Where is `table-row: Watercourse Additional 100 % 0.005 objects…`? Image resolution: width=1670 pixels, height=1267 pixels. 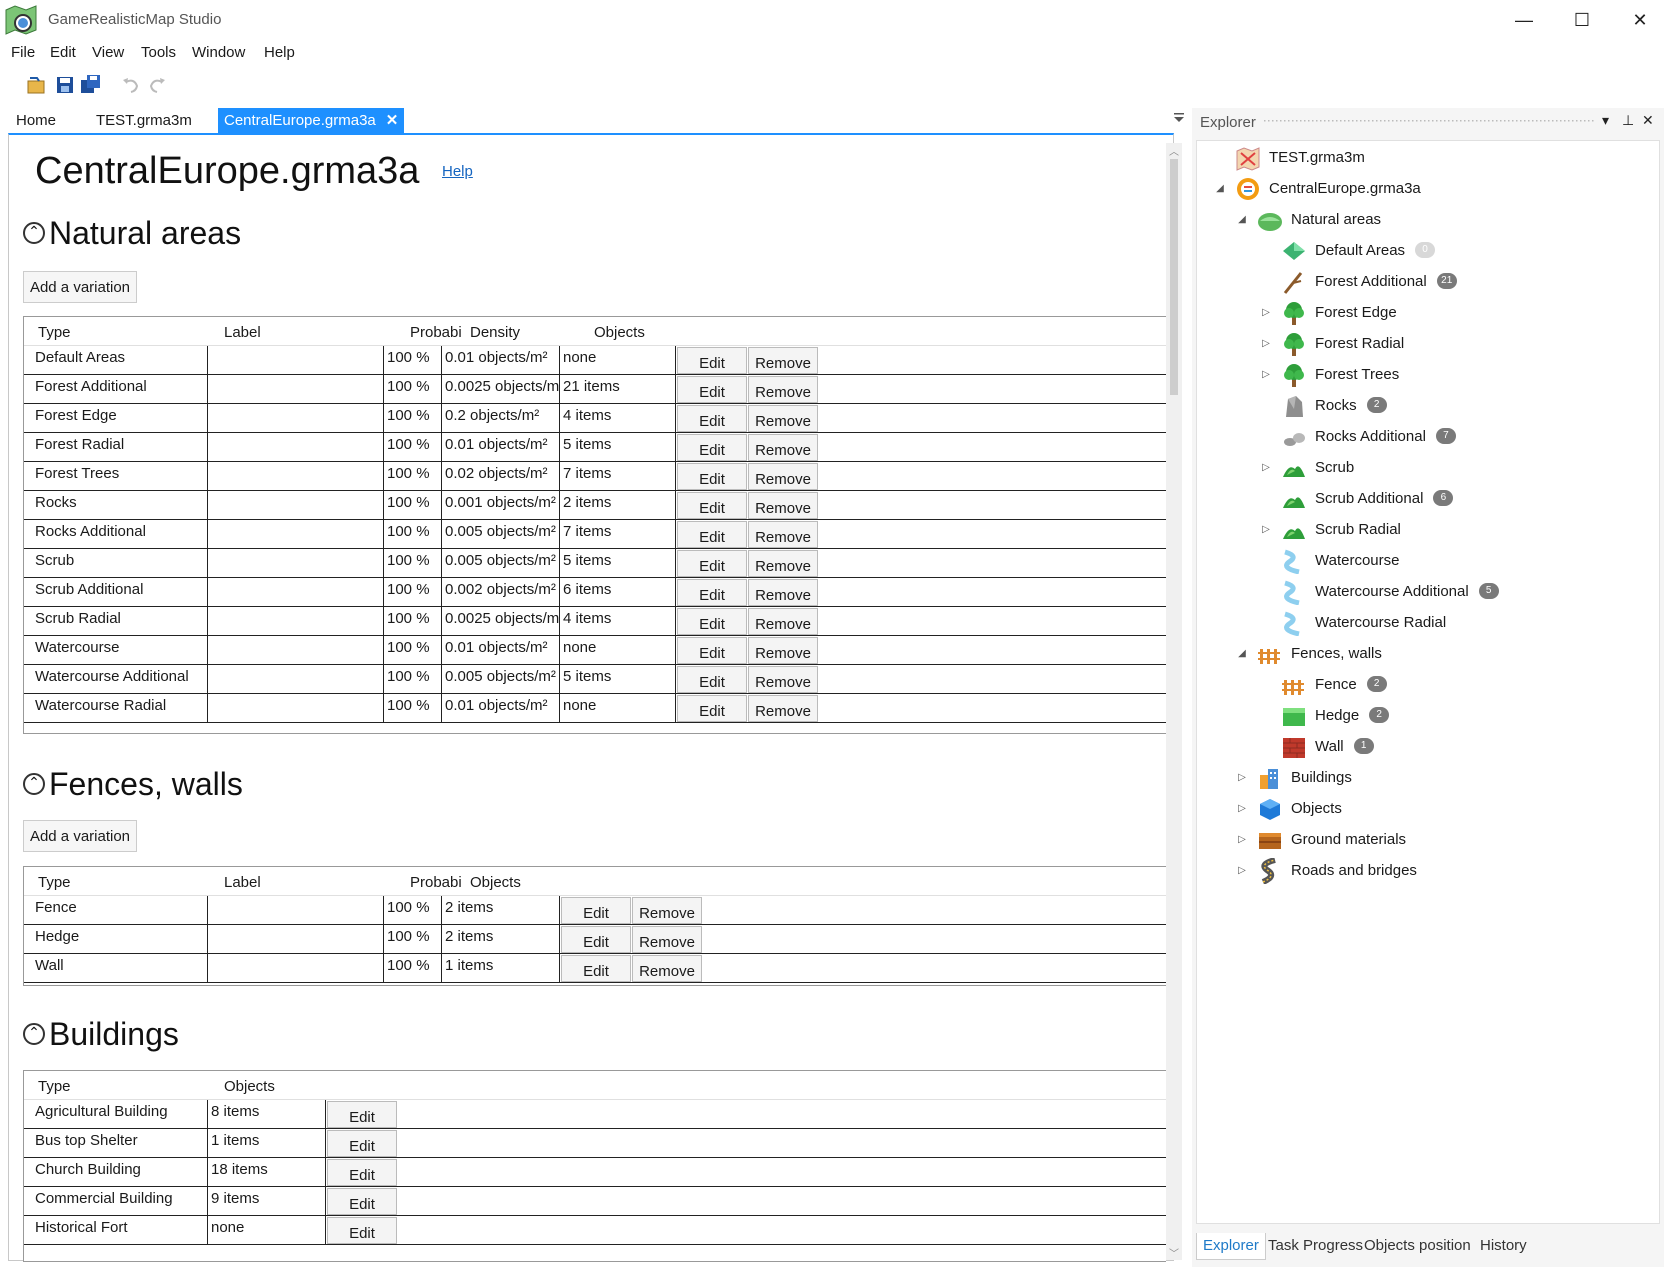 table-row: Watercourse Additional 100 % 0.005 objects… is located at coordinates (595, 679).